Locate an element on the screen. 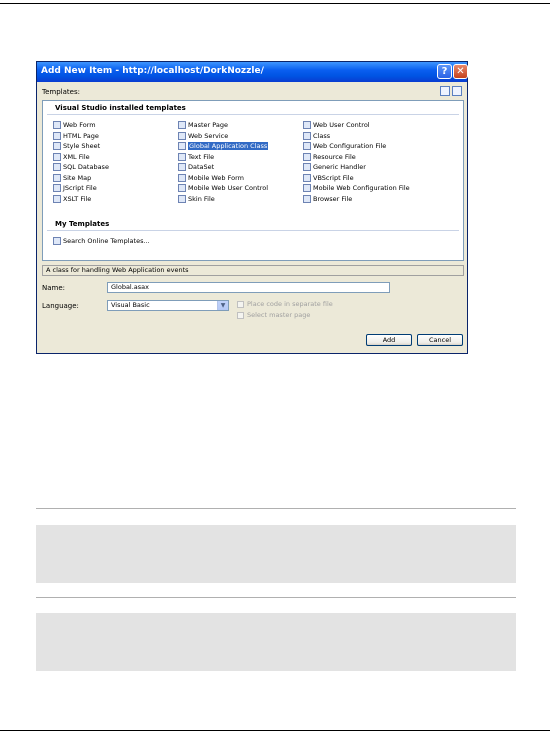 The image size is (550, 734). templates-label: Templates: is located at coordinates (61, 92).